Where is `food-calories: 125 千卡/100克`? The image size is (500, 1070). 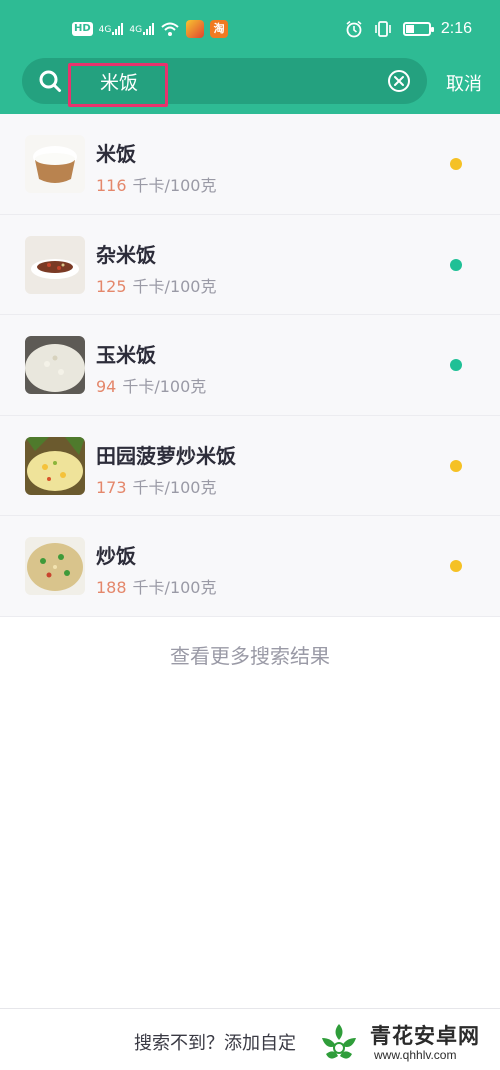 food-calories: 125 千卡/100克 is located at coordinates (156, 285).